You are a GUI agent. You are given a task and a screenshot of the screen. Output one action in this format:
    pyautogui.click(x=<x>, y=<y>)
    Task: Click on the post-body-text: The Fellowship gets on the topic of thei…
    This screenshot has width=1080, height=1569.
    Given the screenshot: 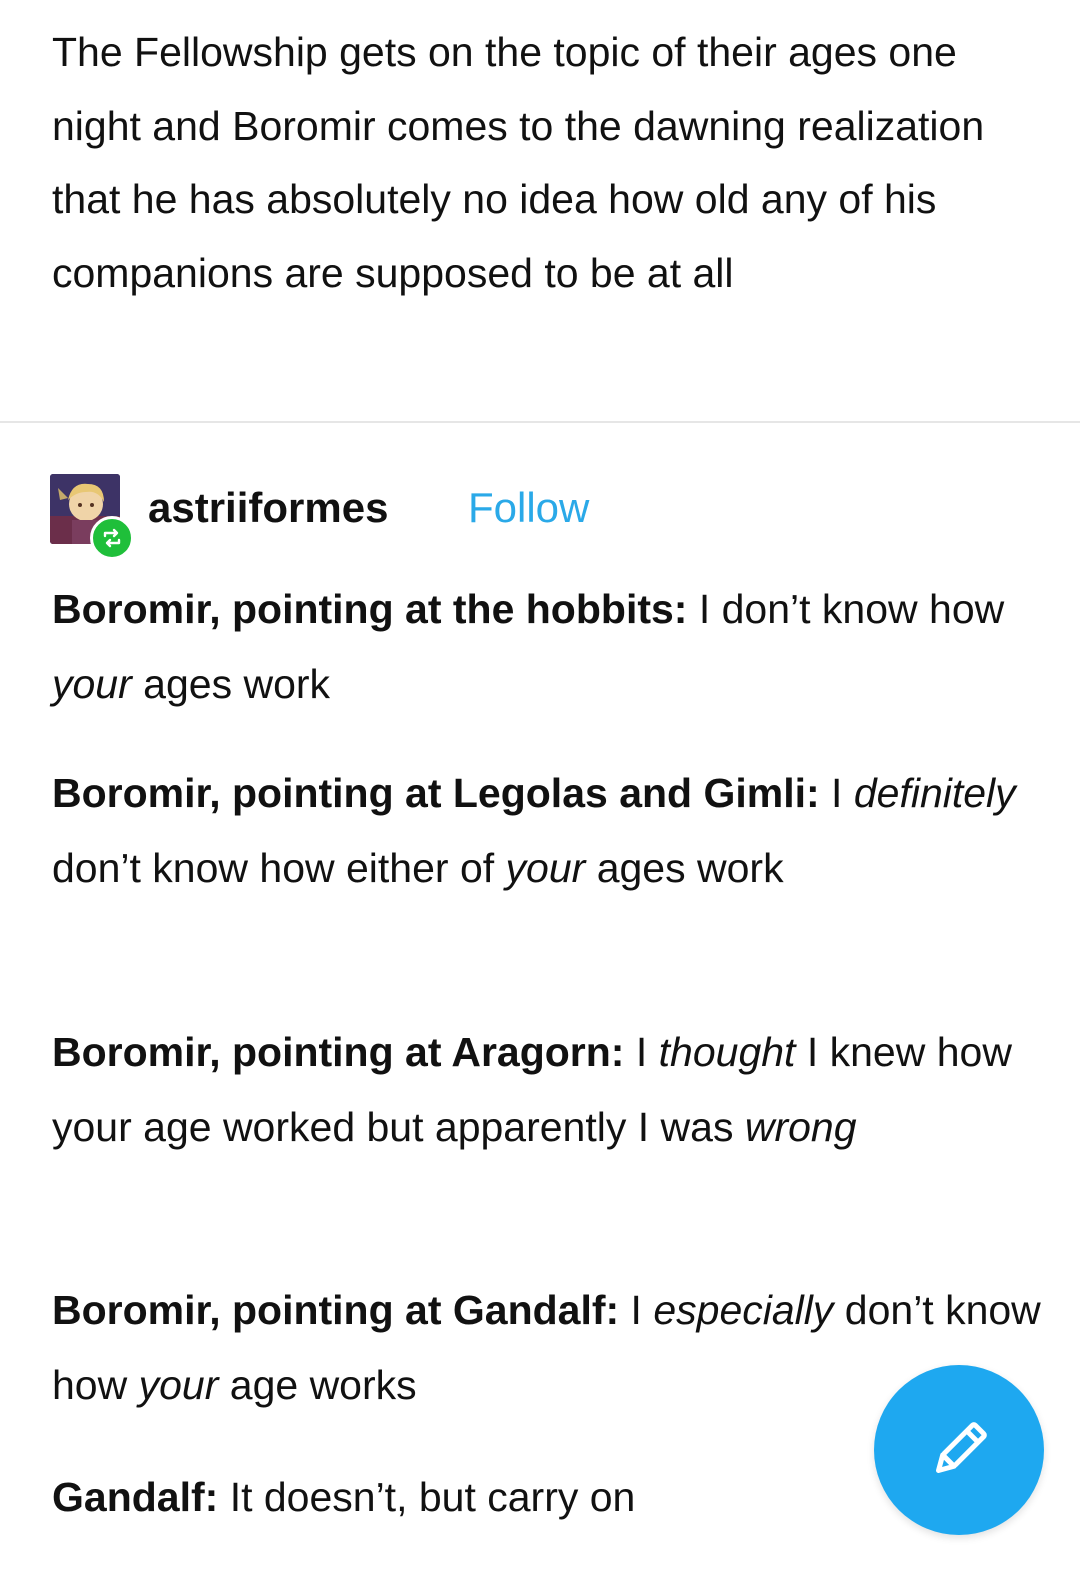 What is the action you would take?
    pyautogui.click(x=518, y=162)
    